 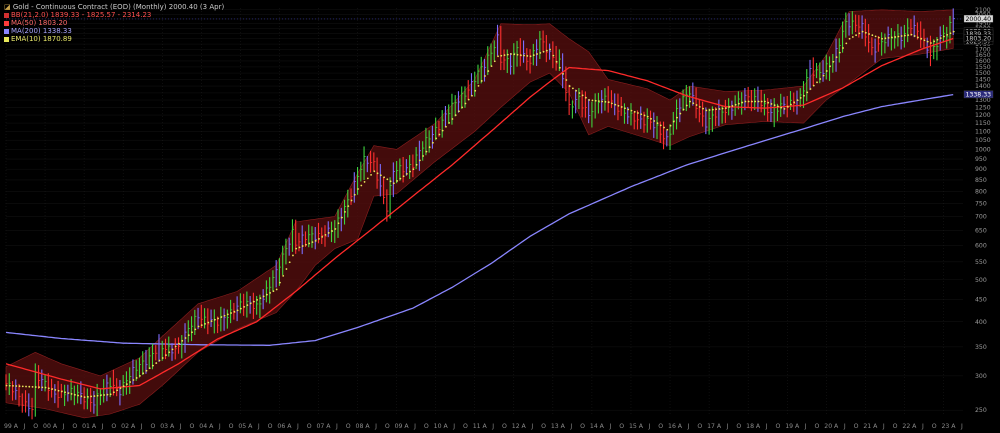 What do you see at coordinates (672, 426) in the screenshot?
I see `x-tick-label: 16` at bounding box center [672, 426].